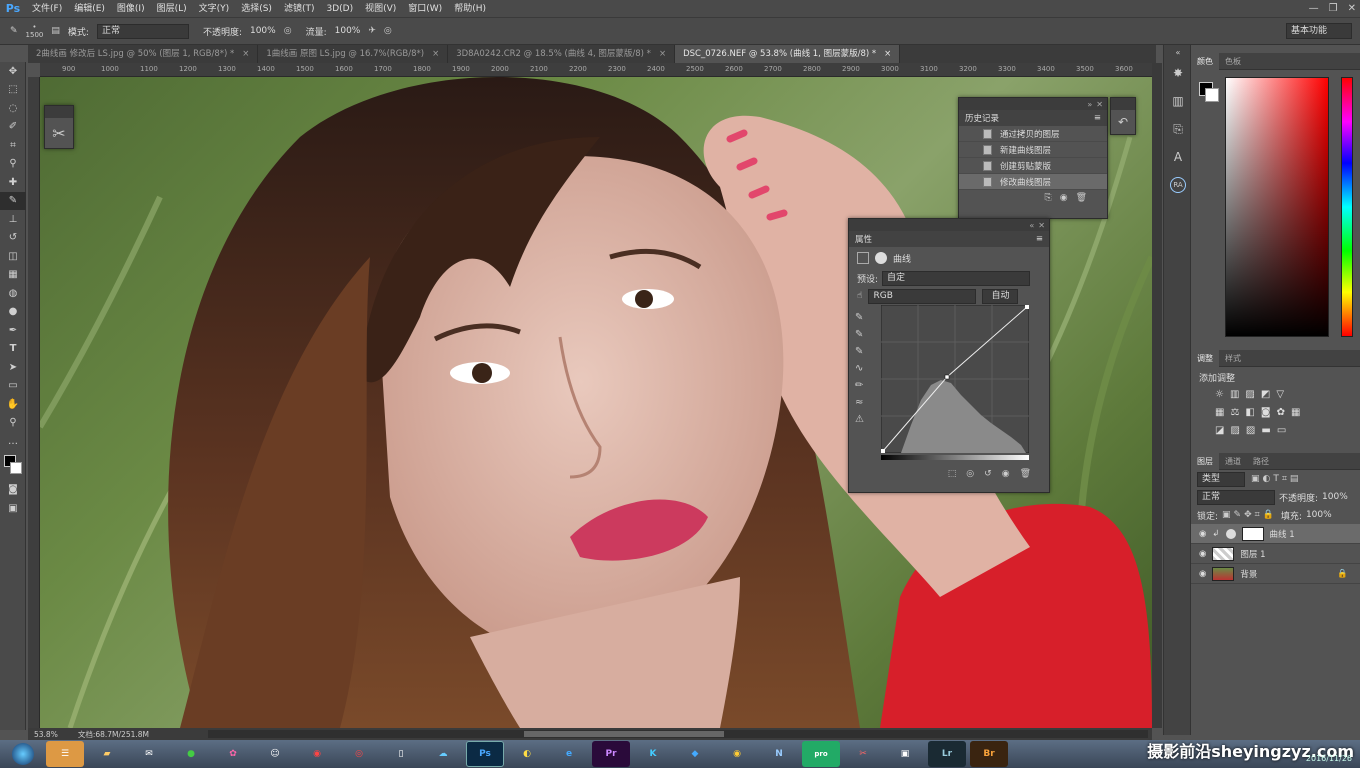 The height and width of the screenshot is (768, 1360). What do you see at coordinates (1248, 574) in the screenshot?
I see `layer-name: 背景` at bounding box center [1248, 574].